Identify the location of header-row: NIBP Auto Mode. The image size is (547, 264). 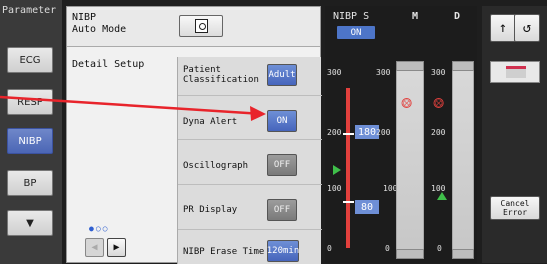
(193, 27).